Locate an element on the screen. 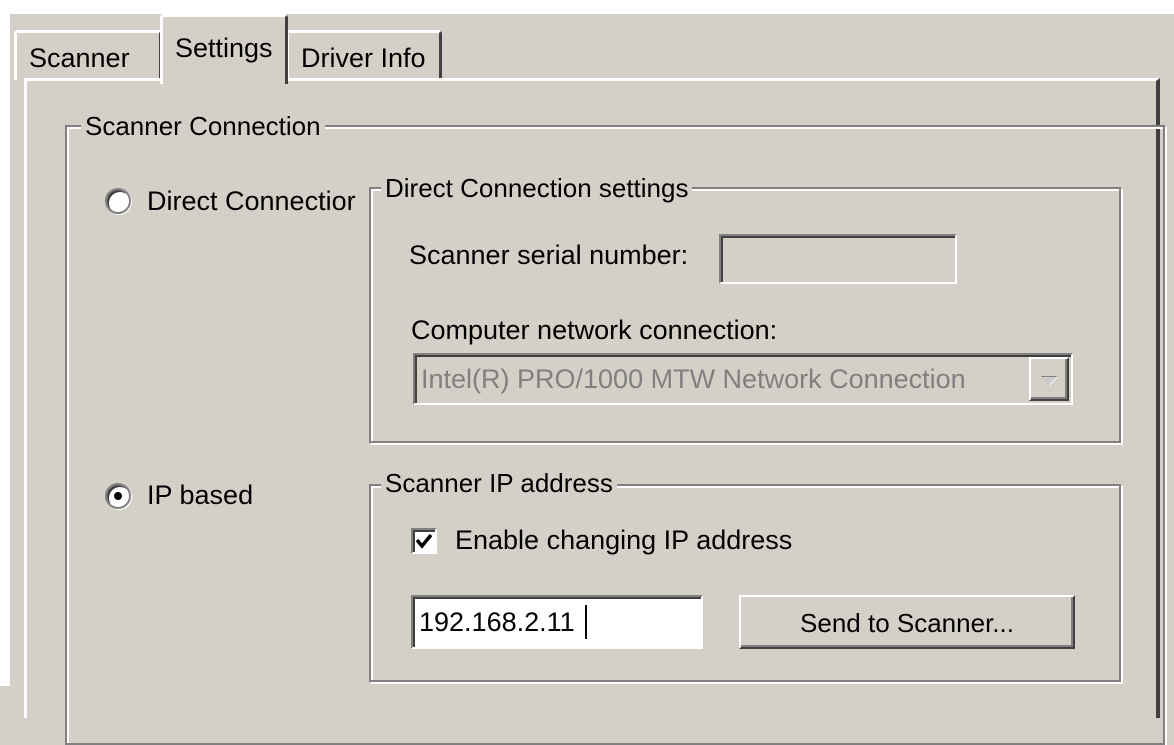  network-connection-select: Intel(R) PRO/1000 MTW Network Connection is located at coordinates (743, 379).